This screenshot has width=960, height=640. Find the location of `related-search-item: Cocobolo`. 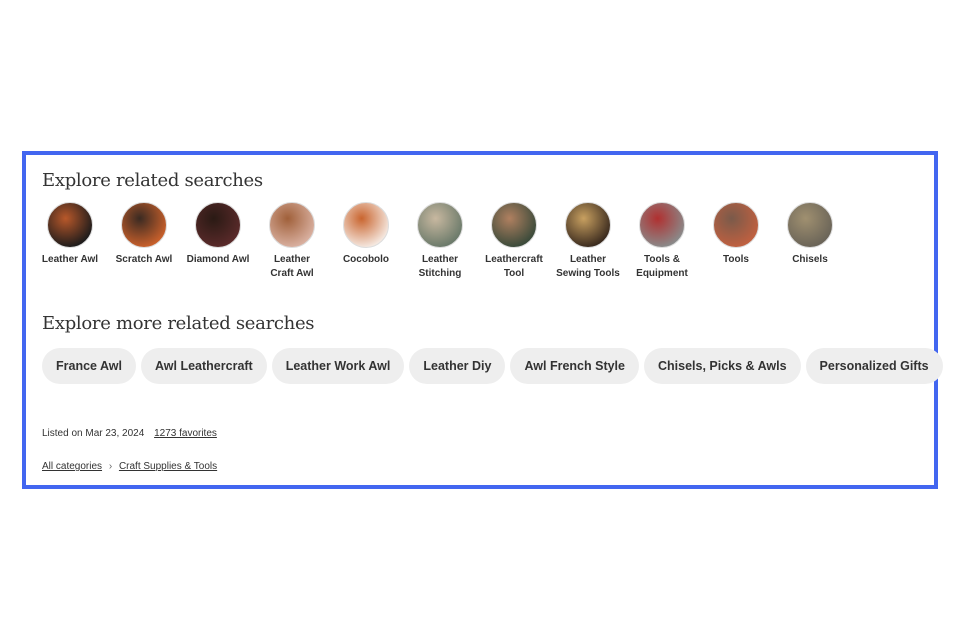

related-search-item: Cocobolo is located at coordinates (366, 241).